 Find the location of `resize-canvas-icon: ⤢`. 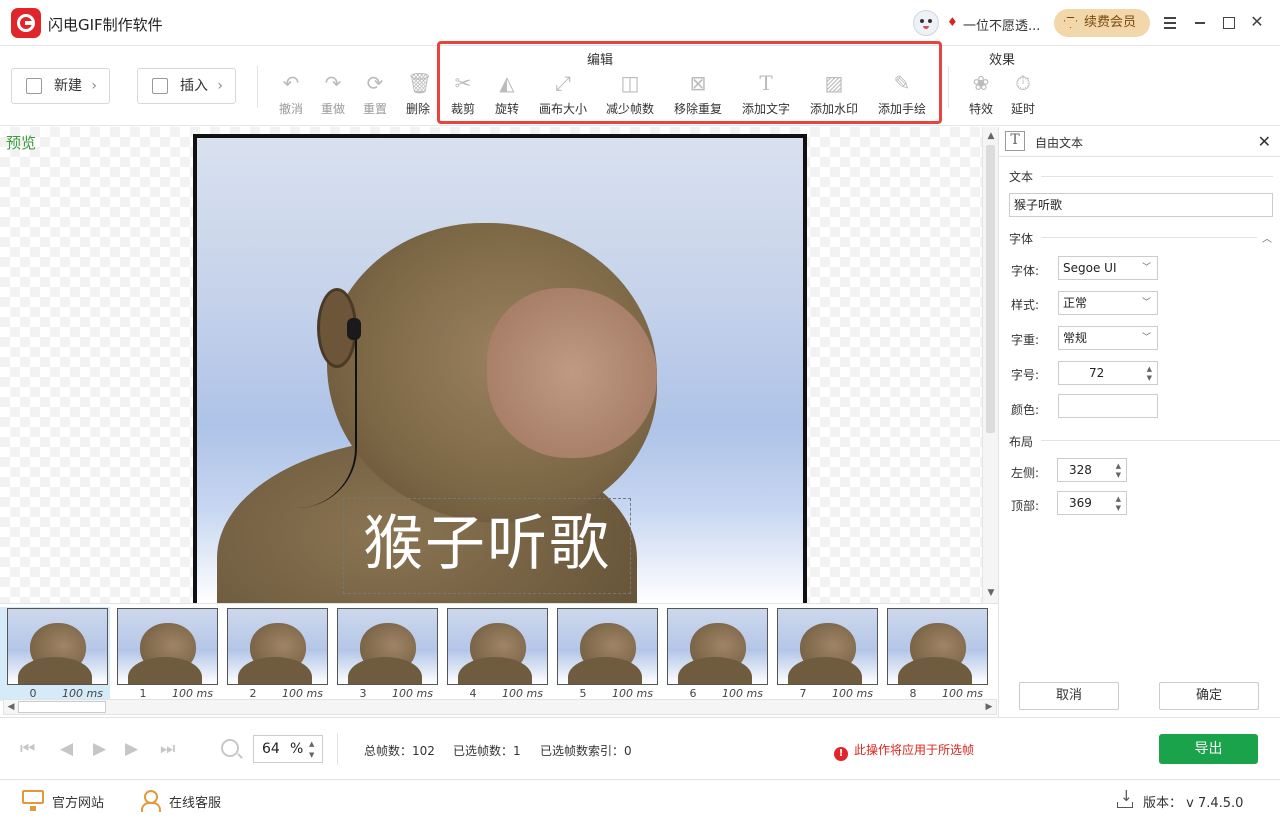

resize-canvas-icon: ⤢ is located at coordinates (563, 83).